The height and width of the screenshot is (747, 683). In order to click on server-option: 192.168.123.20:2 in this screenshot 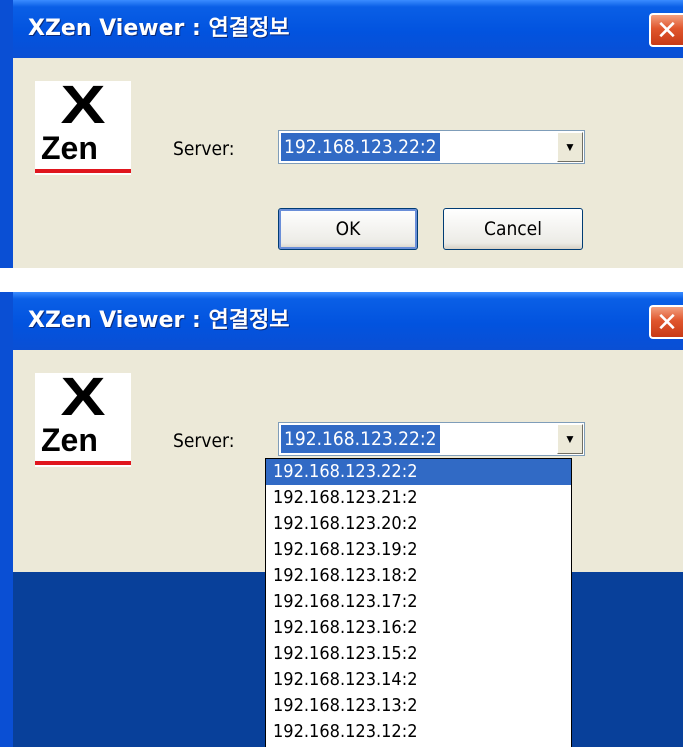, I will do `click(418, 524)`.